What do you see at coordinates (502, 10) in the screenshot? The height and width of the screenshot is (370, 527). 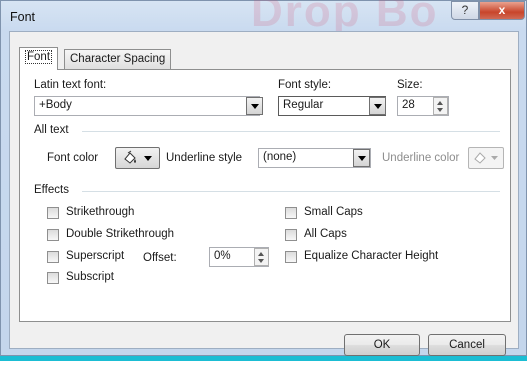 I see `close-button: x` at bounding box center [502, 10].